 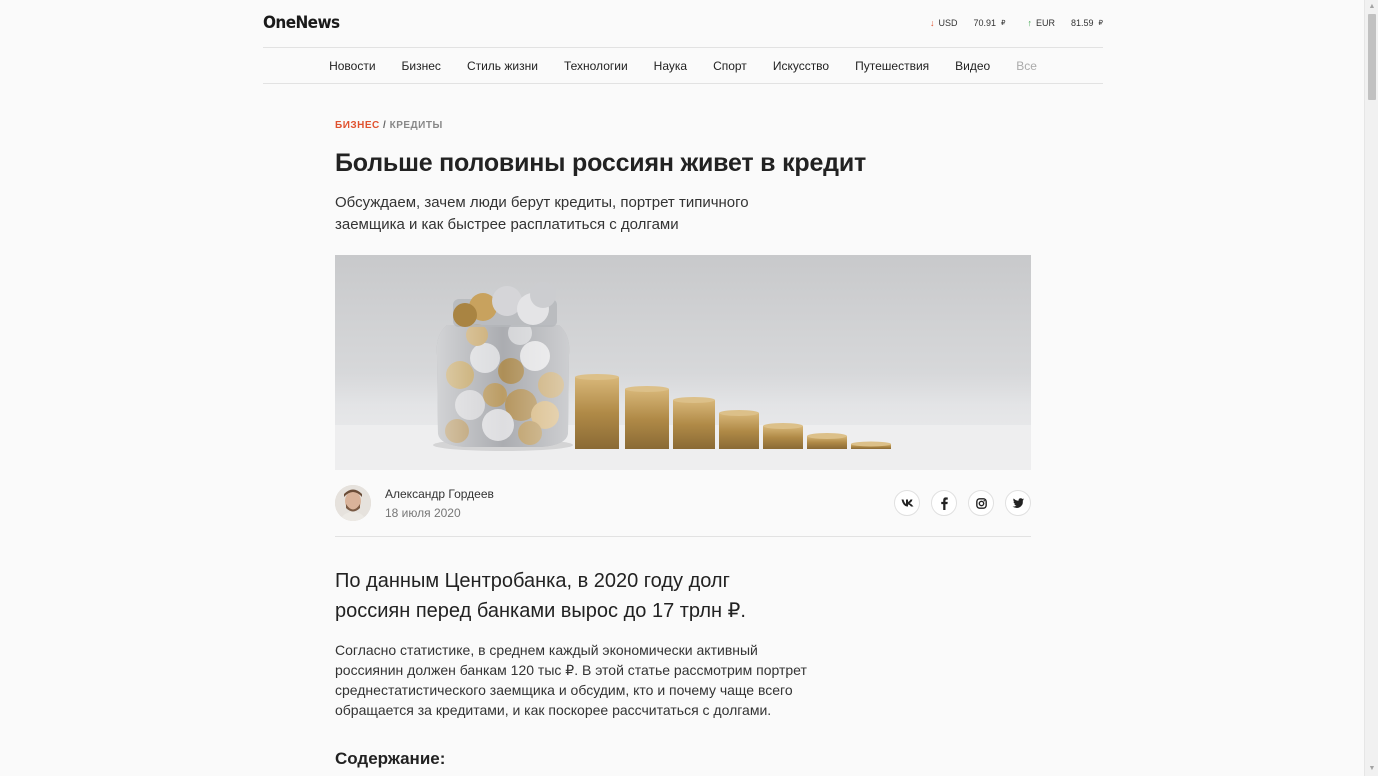 What do you see at coordinates (1065, 23) in the screenshot?
I see `rate-eur: ↑ EUR 81.59 ₽` at bounding box center [1065, 23].